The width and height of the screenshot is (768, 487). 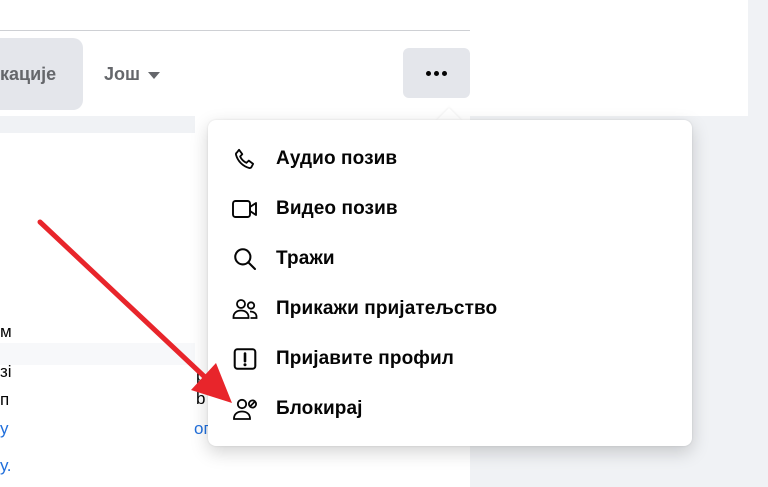 I want to click on report-icon, so click(x=245, y=359).